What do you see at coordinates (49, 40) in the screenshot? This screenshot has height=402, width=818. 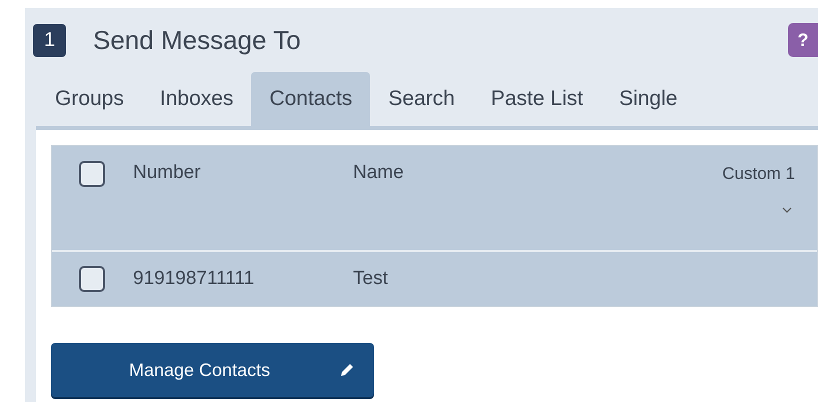 I see `step-number-badge: 1` at bounding box center [49, 40].